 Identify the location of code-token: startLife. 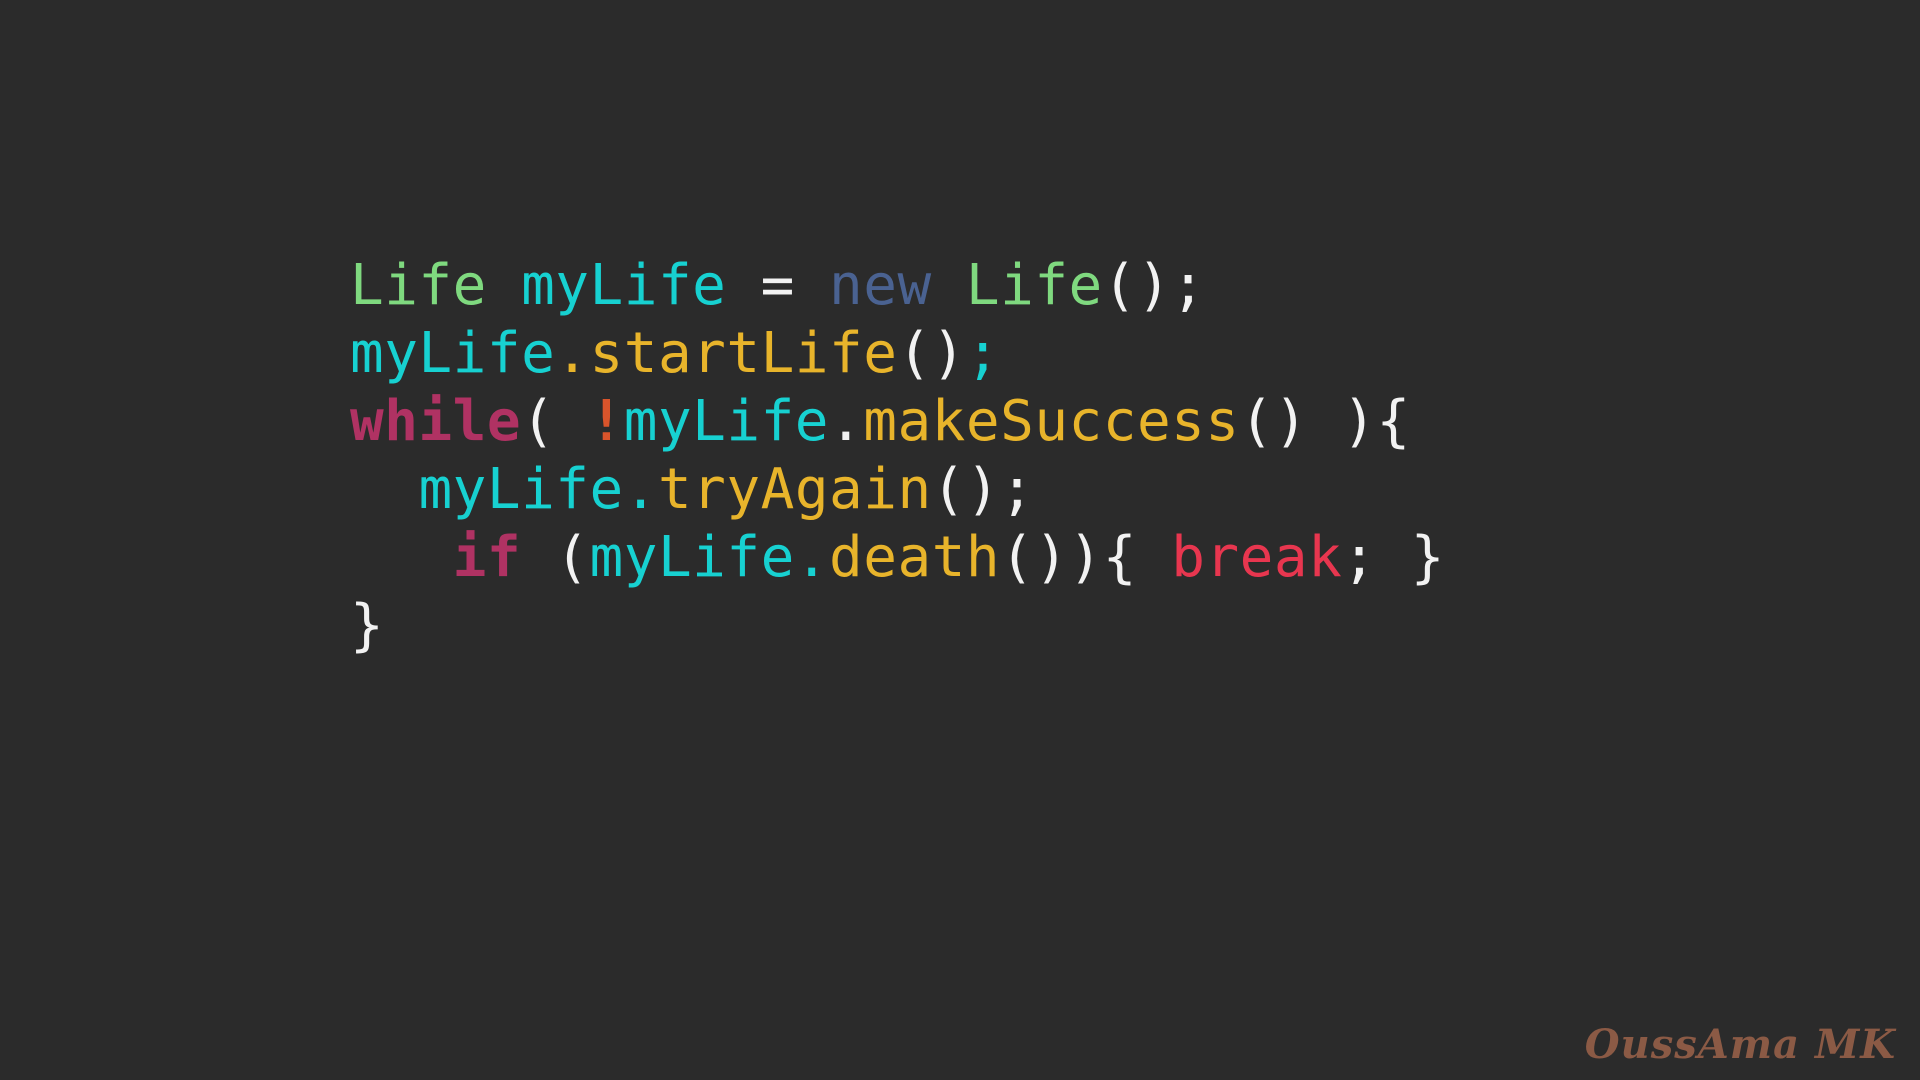
(743, 353).